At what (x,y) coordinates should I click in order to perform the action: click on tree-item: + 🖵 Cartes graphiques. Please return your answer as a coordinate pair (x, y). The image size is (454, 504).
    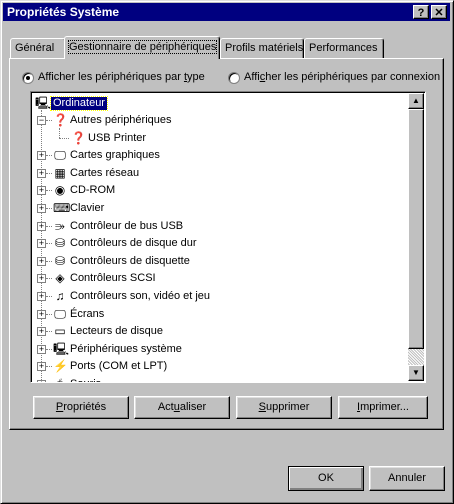
    Looking at the image, I should click on (220, 155).